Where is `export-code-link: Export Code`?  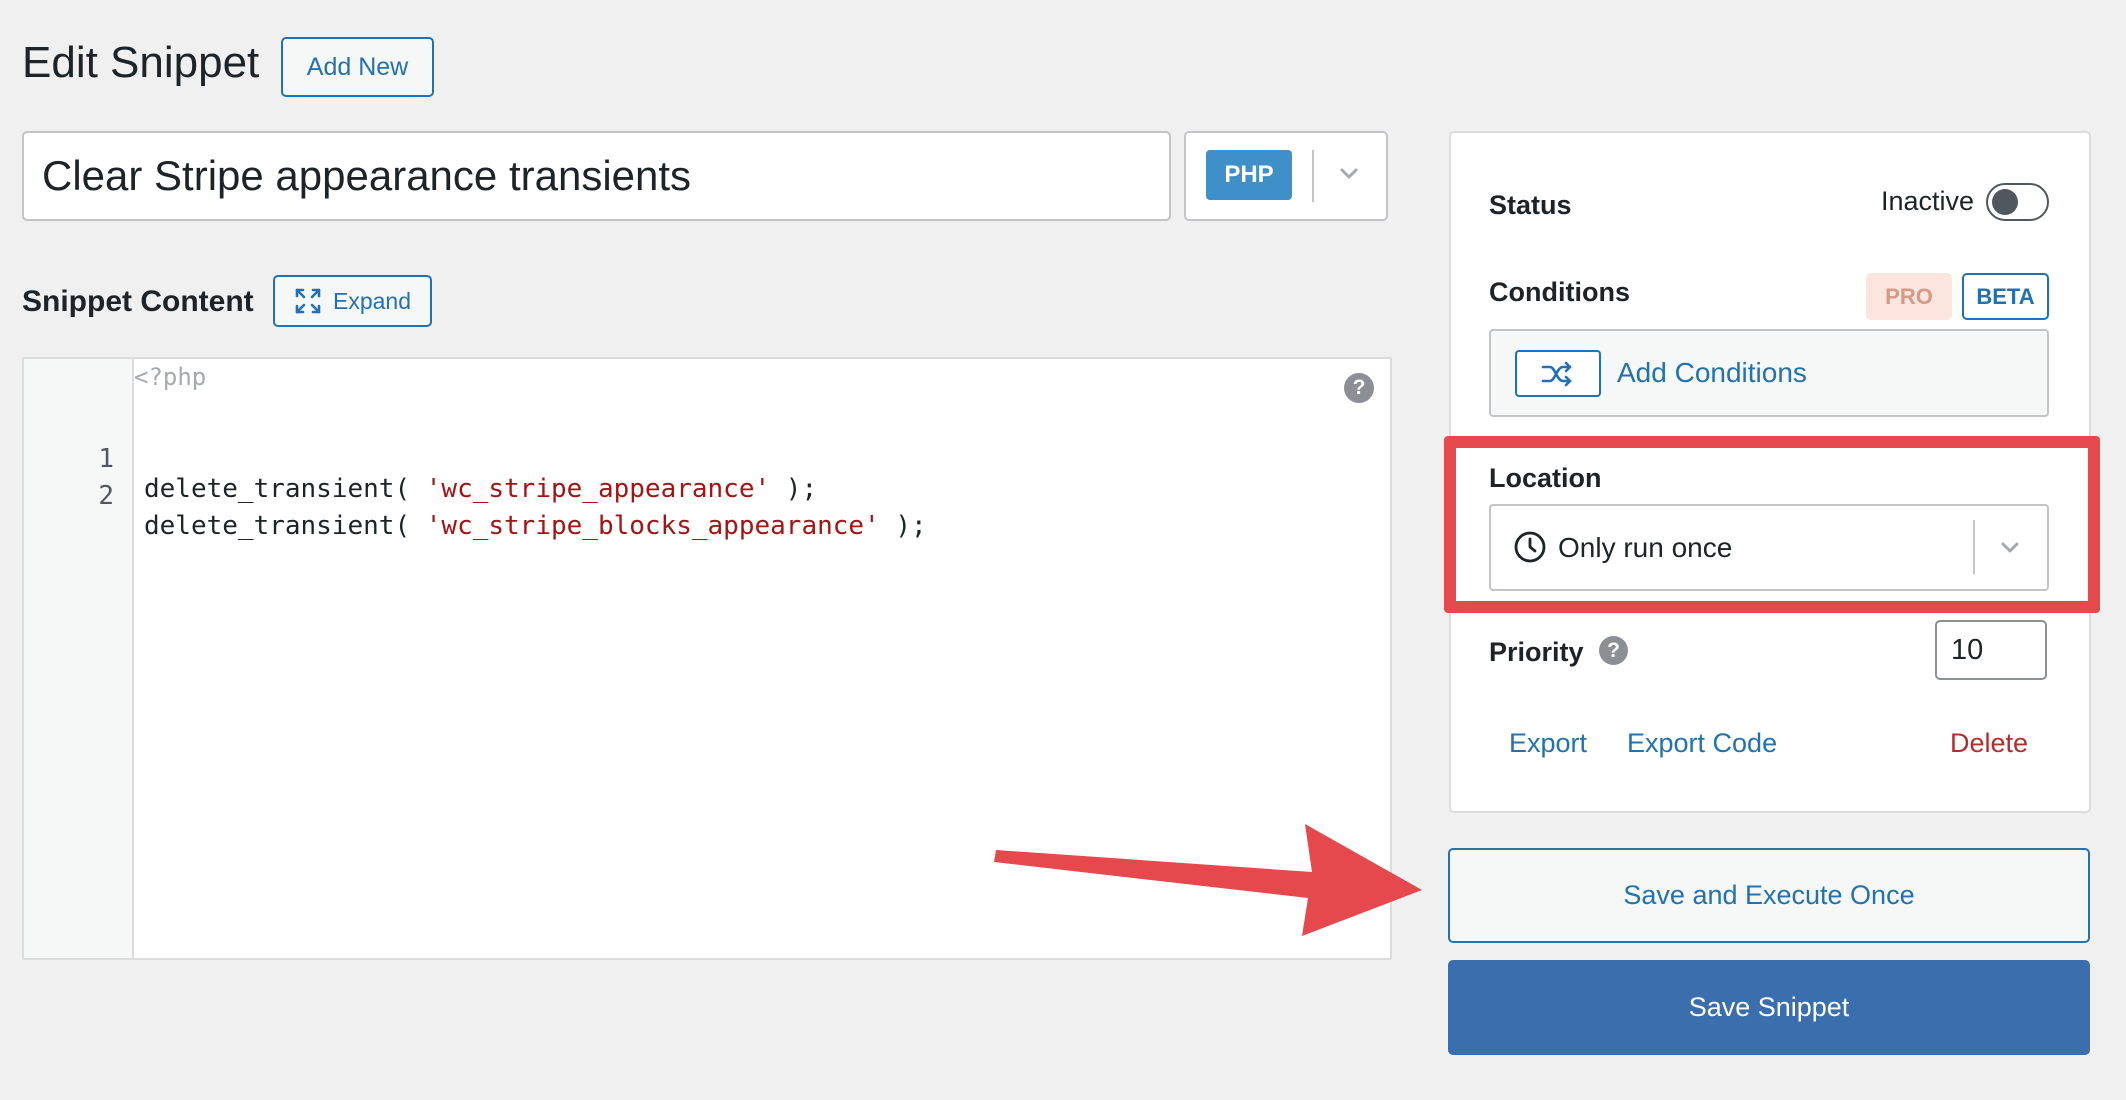 export-code-link: Export Code is located at coordinates (1702, 743).